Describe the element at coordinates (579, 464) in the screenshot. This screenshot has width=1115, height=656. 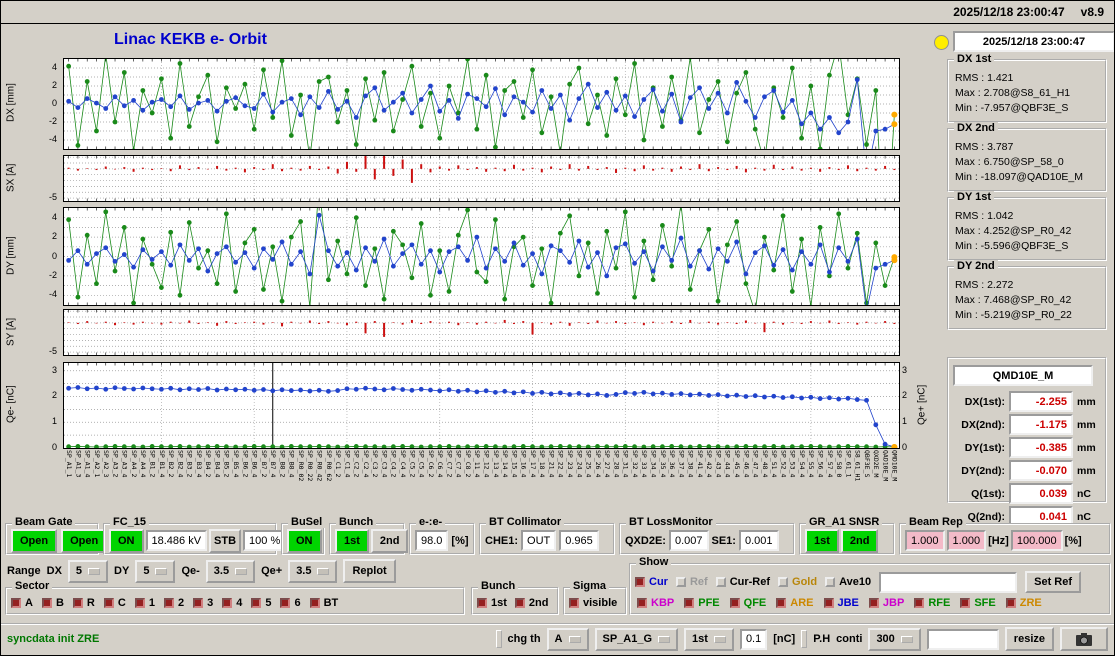
I see `x-axis-label: SP_24_4` at that location.